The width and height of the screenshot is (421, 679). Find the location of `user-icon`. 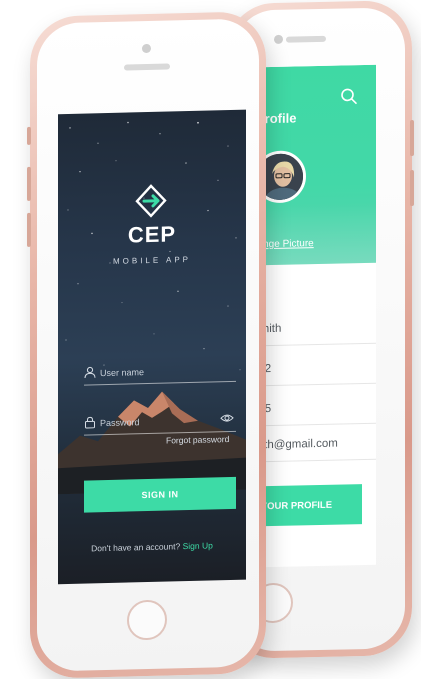

user-icon is located at coordinates (90, 372).